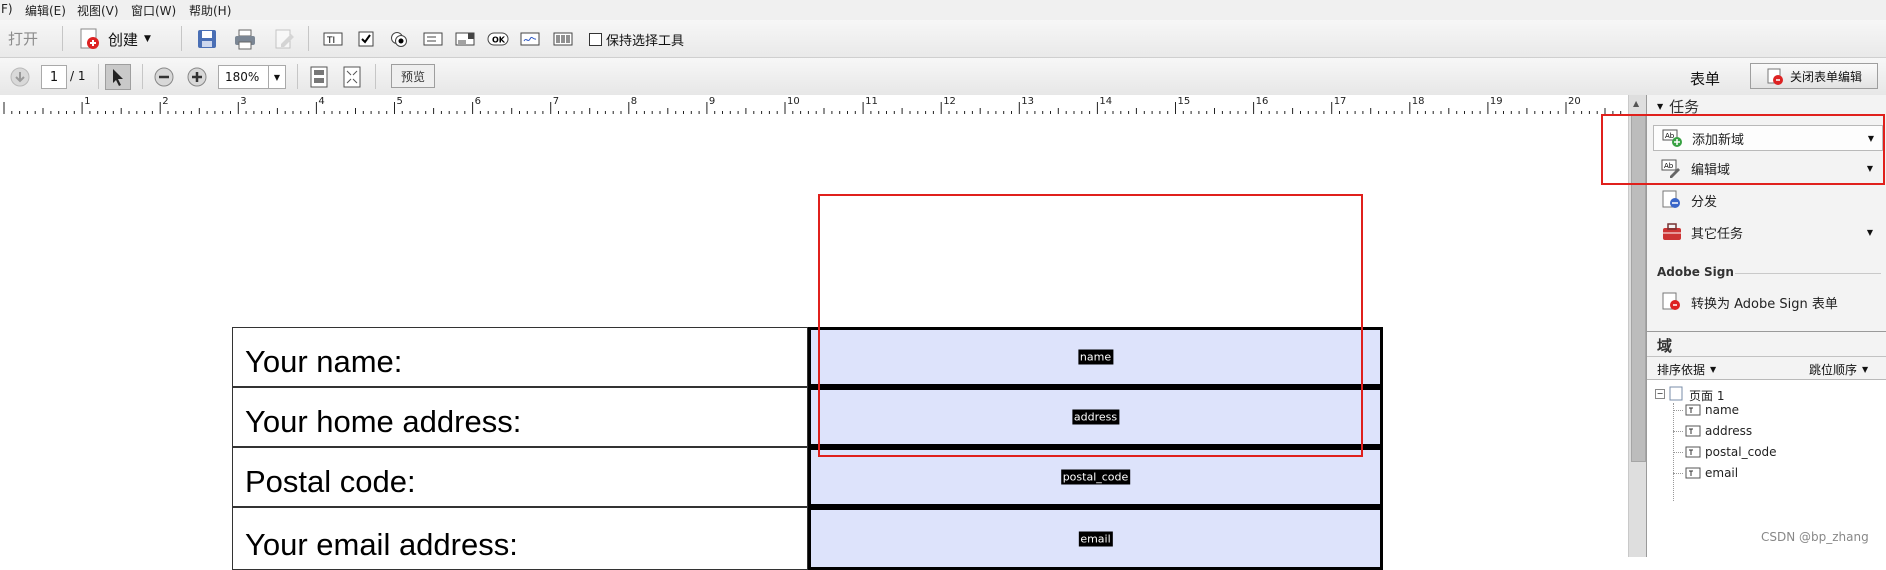  I want to click on barcode-tool, so click(563, 39).